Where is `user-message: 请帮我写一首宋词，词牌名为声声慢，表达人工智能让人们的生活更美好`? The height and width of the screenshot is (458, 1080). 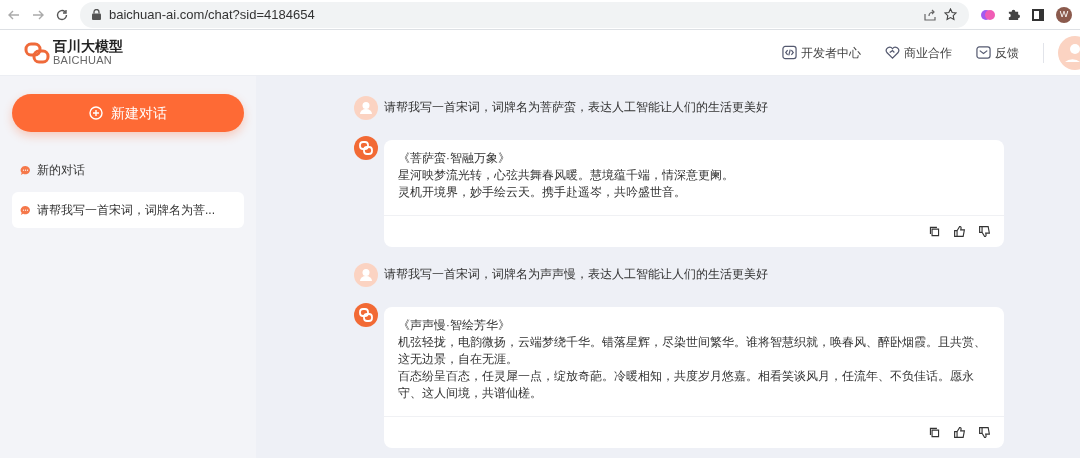
user-message: 请帮我写一首宋词，词牌名为声声慢，表达人工智能让人们的生活更美好 is located at coordinates (576, 275).